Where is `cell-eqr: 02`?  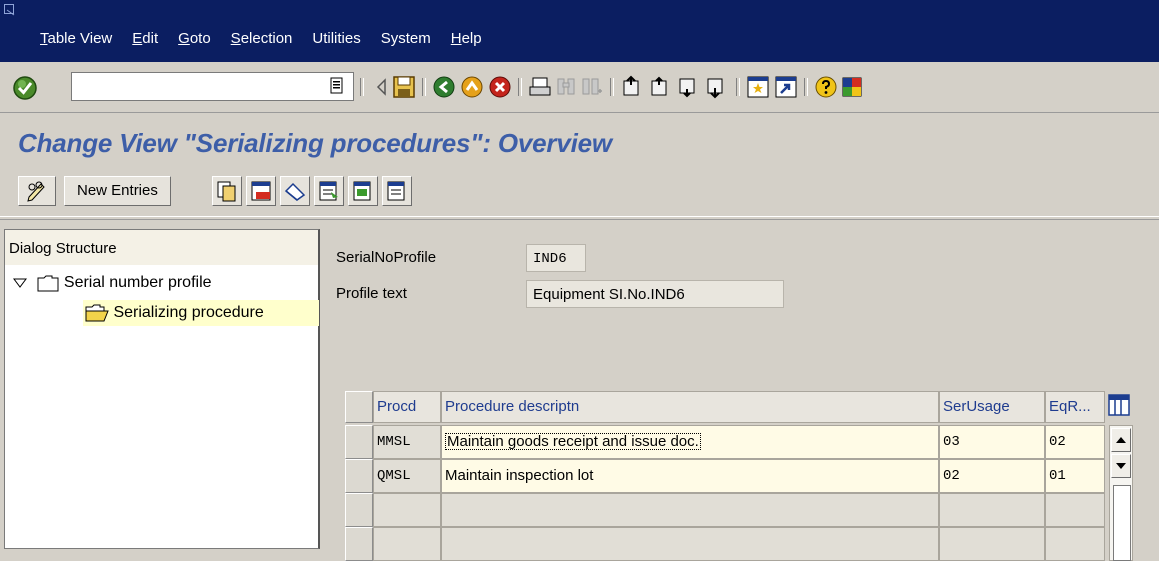
cell-eqr: 02 is located at coordinates (1075, 442).